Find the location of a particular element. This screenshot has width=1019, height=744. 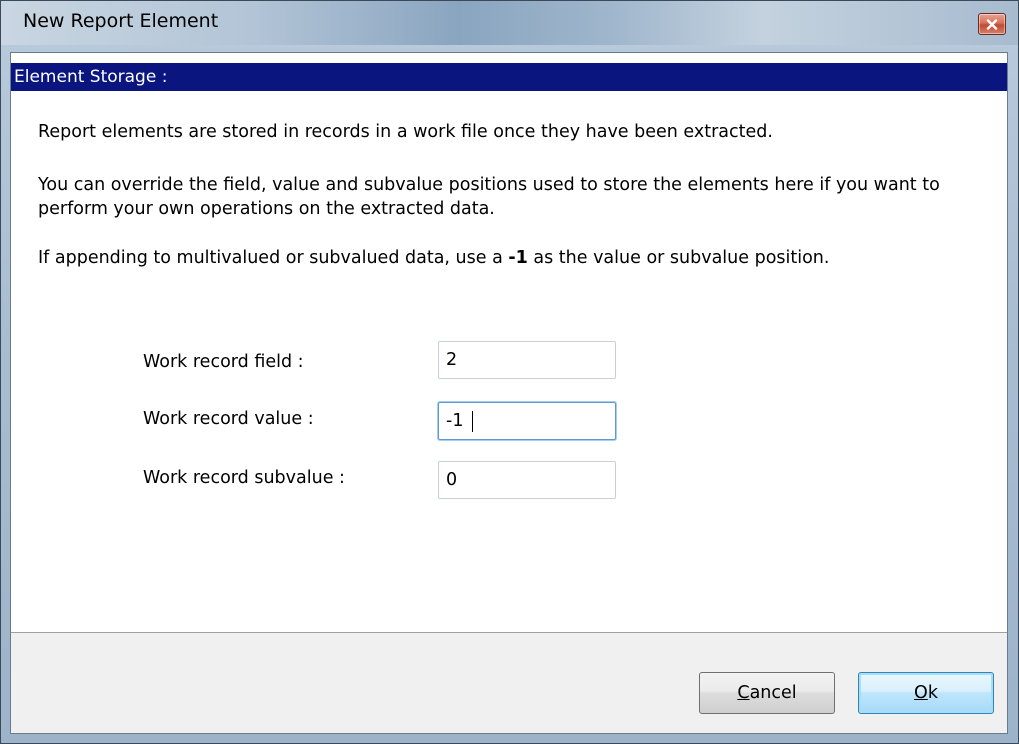

p3-bold-value: -1 is located at coordinates (518, 258).